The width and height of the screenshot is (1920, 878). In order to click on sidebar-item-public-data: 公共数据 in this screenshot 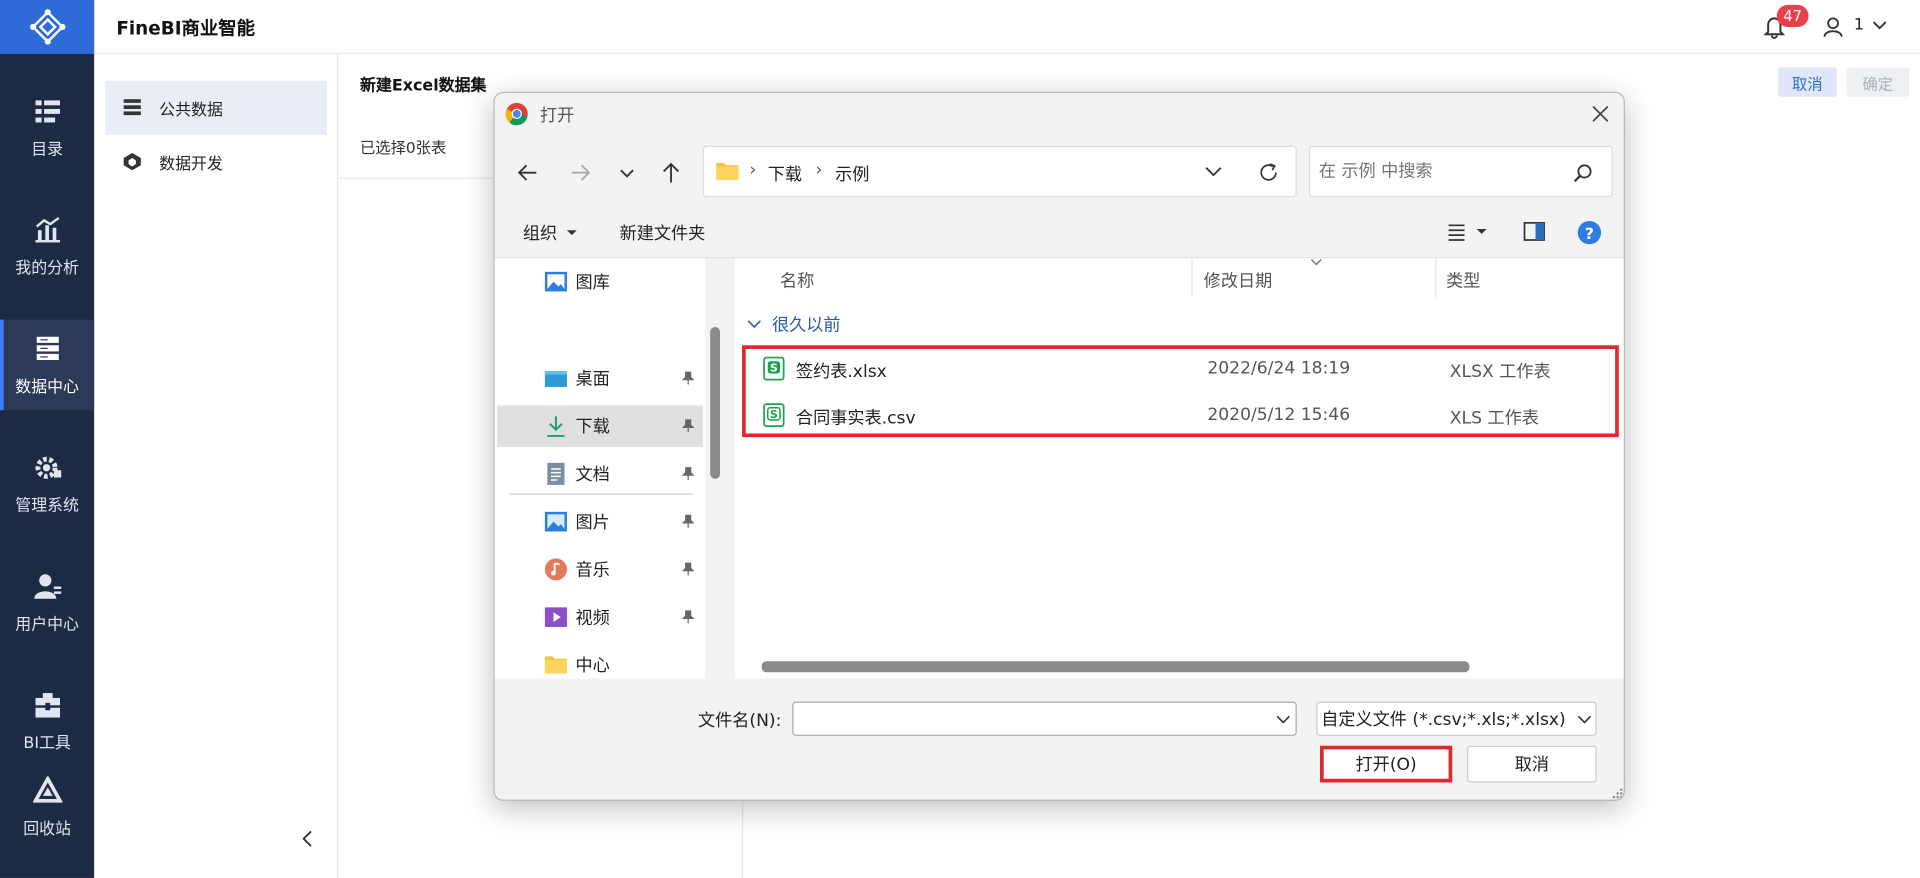, I will do `click(216, 107)`.